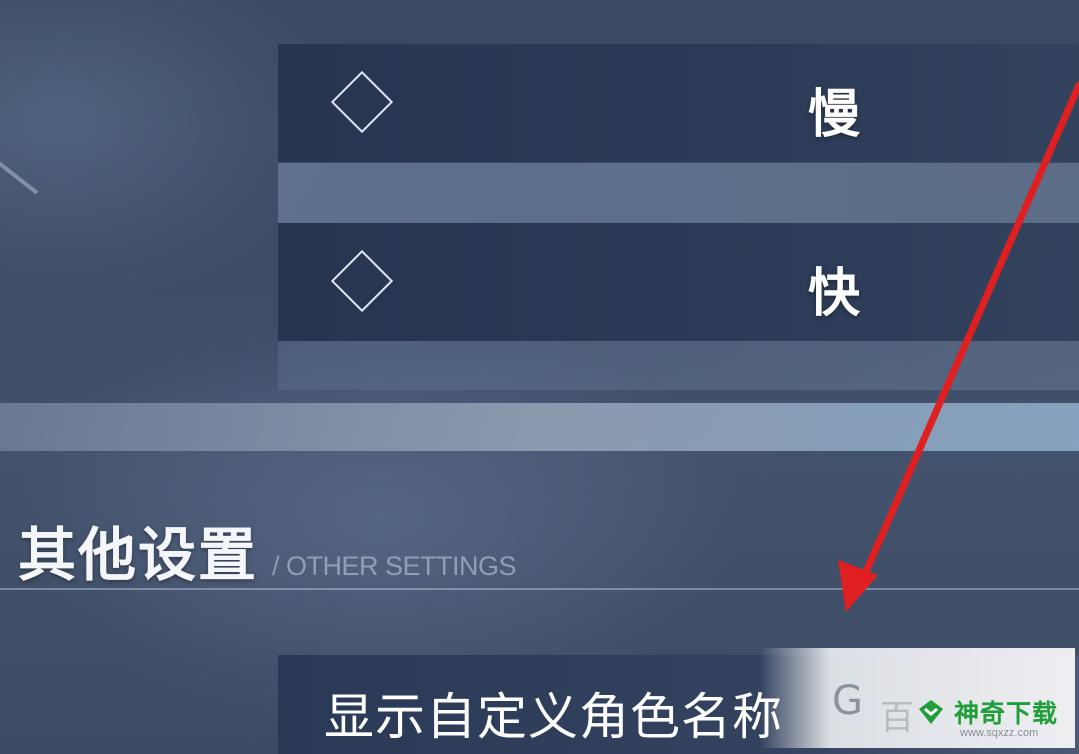  Describe the element at coordinates (678, 103) in the screenshot. I see `speed-option-slow: 慢` at that location.